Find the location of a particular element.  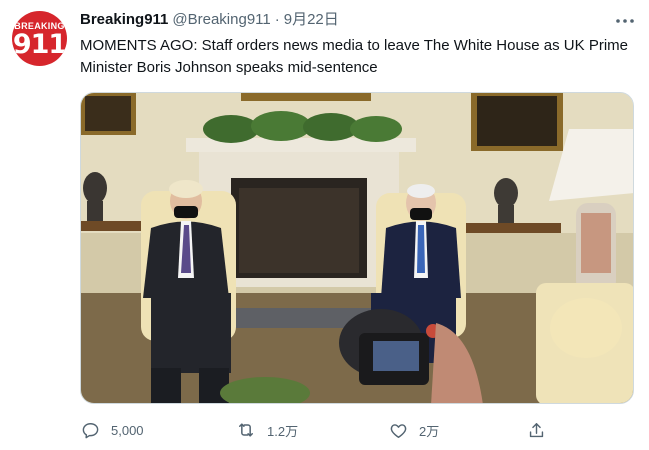

avatar: BREAKING 911 is located at coordinates (39, 38).